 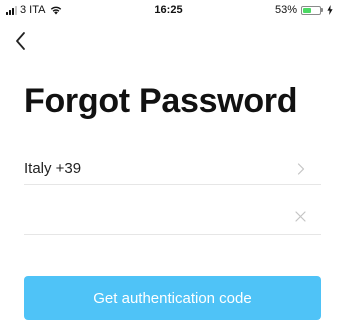 I want to click on status-bar: 3 ITA 16:25 53%, so click(x=168, y=10).